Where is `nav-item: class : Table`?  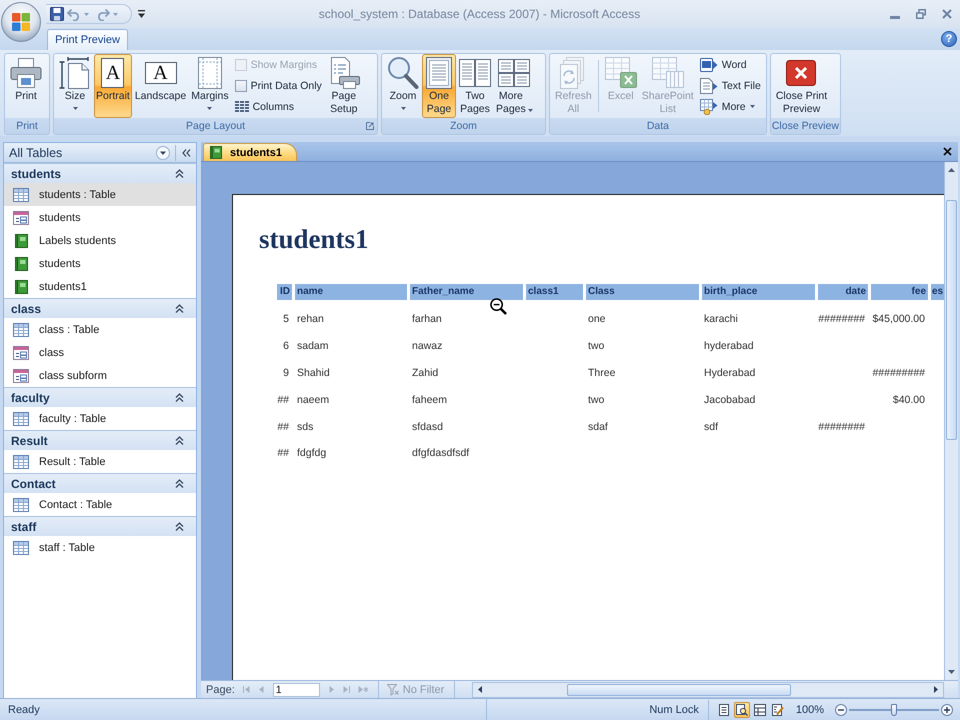 nav-item: class : Table is located at coordinates (100, 329).